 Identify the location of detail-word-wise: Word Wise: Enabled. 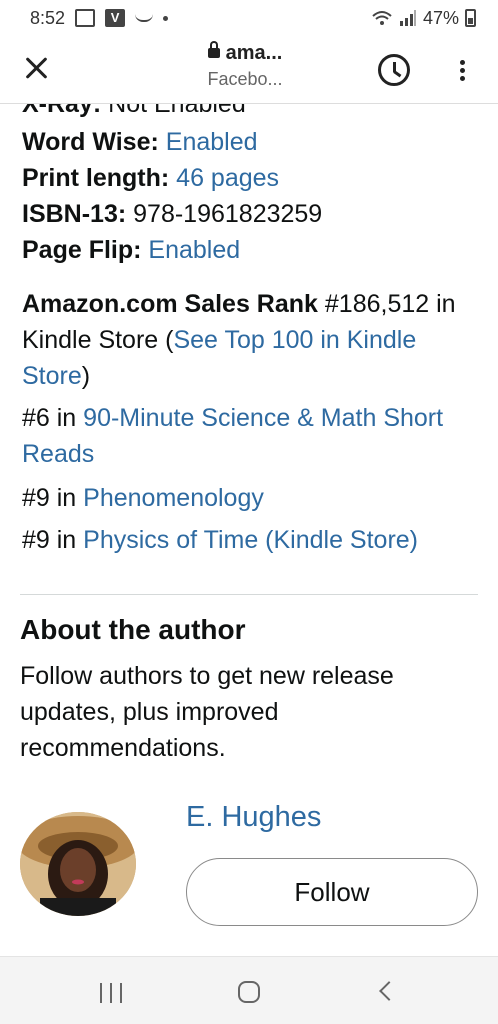
(140, 142).